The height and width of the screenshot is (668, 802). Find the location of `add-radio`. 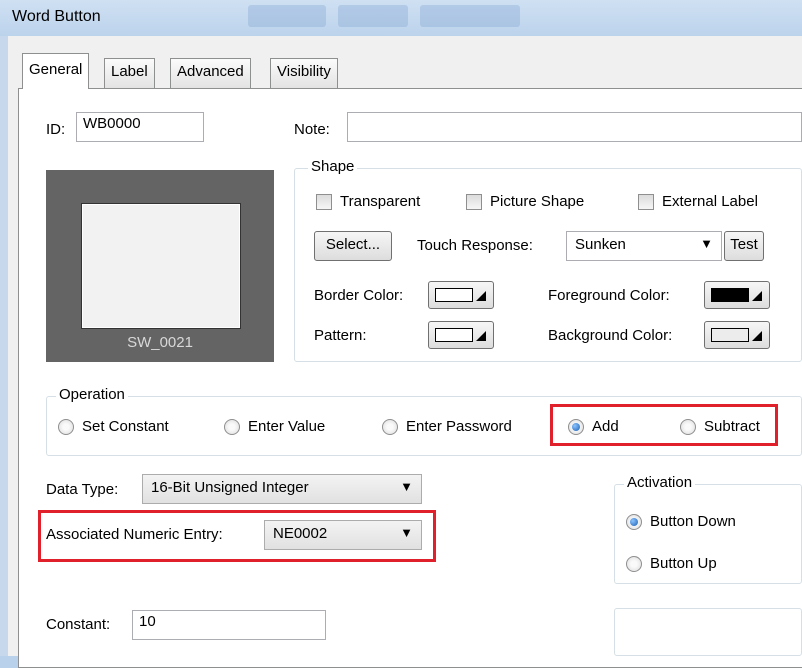

add-radio is located at coordinates (576, 427).